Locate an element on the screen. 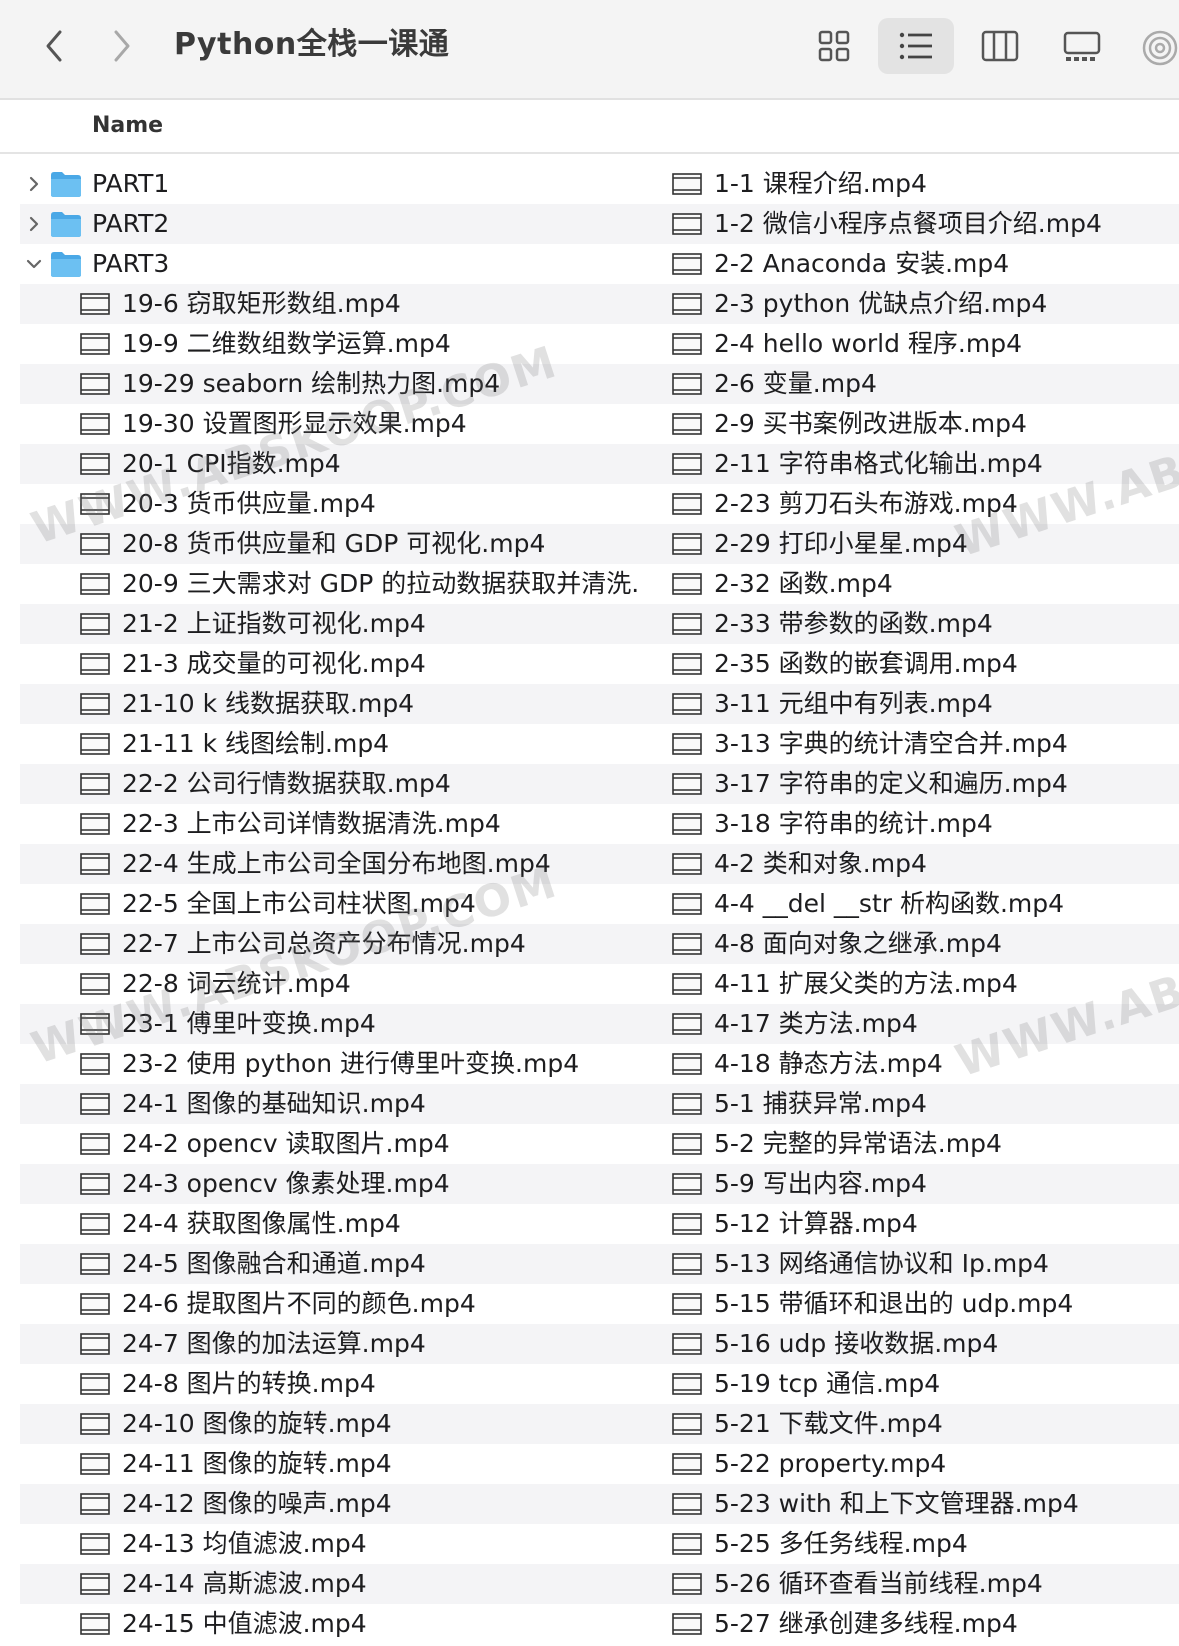 This screenshot has width=1179, height=1646. file-row: 2-9 买书案例改进版本.mp4 is located at coordinates (919, 424).